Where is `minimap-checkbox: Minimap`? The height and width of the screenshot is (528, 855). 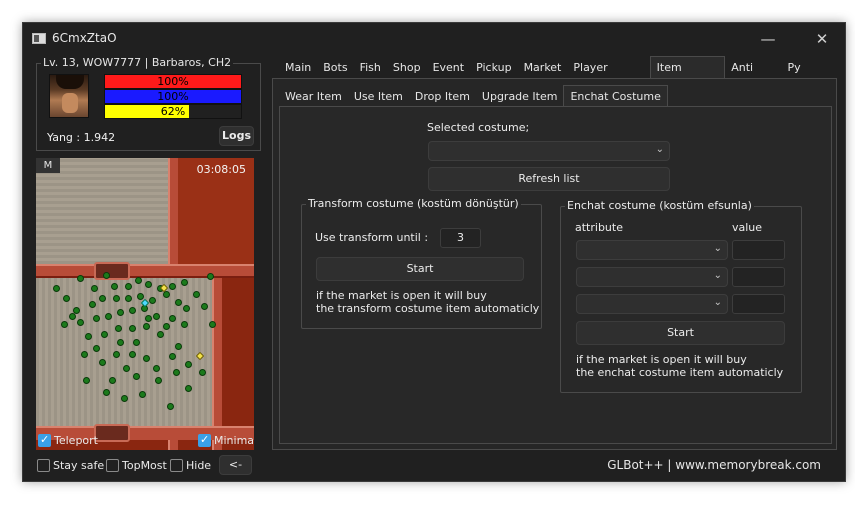
minimap-checkbox: Minimap is located at coordinates (226, 440).